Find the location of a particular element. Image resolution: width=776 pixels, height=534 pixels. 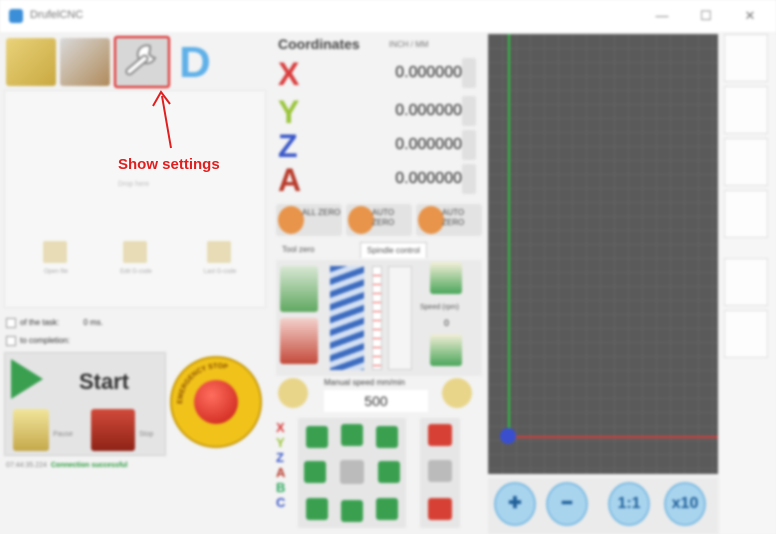

annotation-arrow-icon is located at coordinates (162, 119).